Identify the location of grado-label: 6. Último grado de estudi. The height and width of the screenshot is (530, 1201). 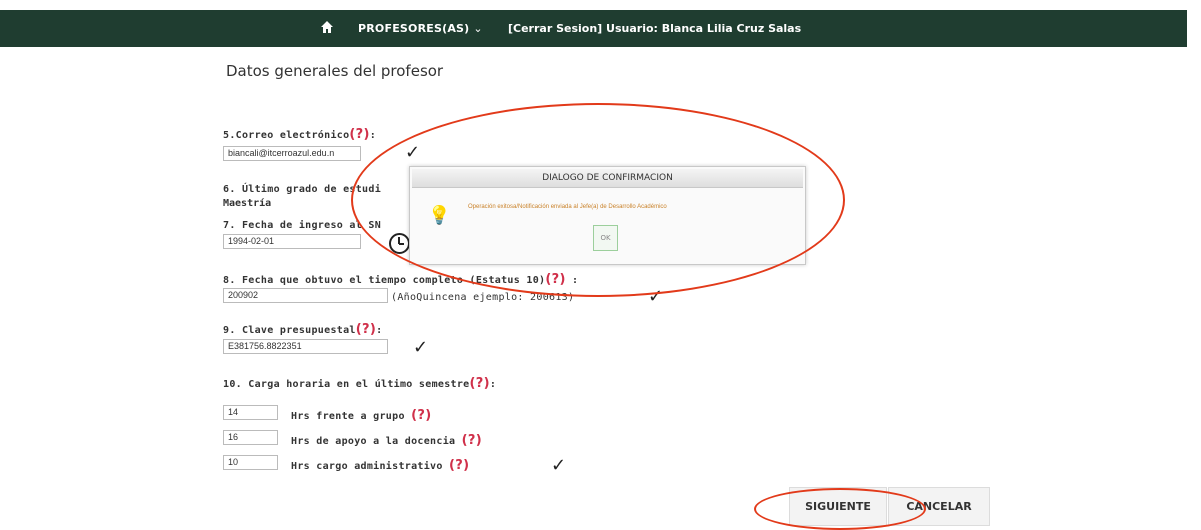
(302, 189).